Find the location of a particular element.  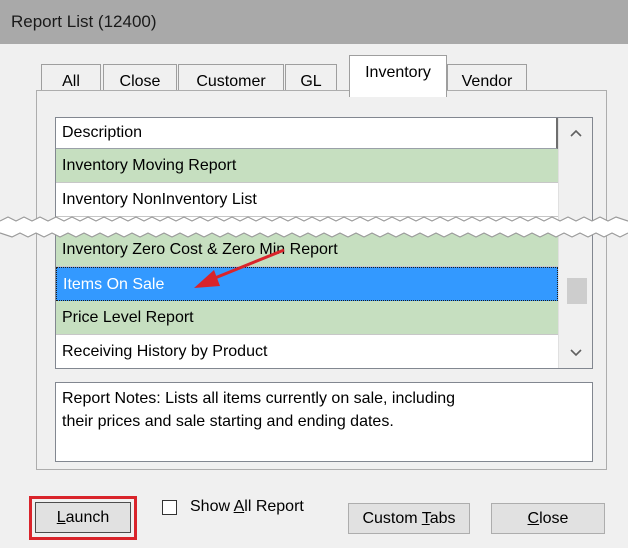

list-item-label: Inventory Moving Report is located at coordinates (149, 165).